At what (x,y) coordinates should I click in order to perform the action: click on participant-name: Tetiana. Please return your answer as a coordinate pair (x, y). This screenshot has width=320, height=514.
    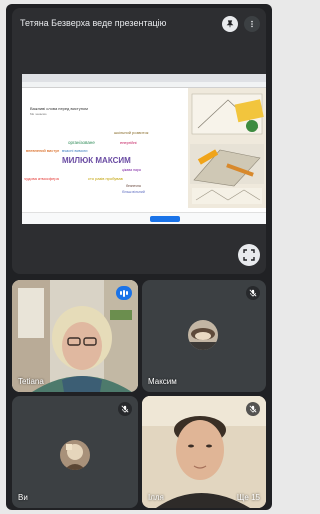
    Looking at the image, I should click on (31, 381).